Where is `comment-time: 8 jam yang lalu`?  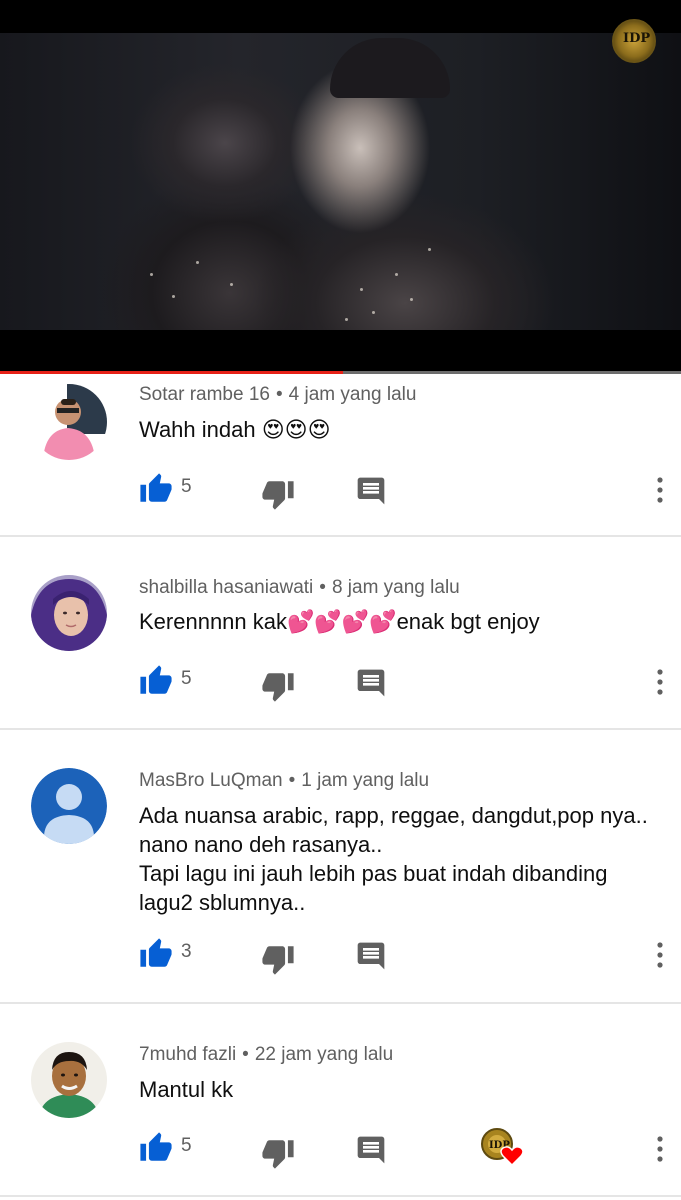
comment-time: 8 jam yang lalu is located at coordinates (395, 587).